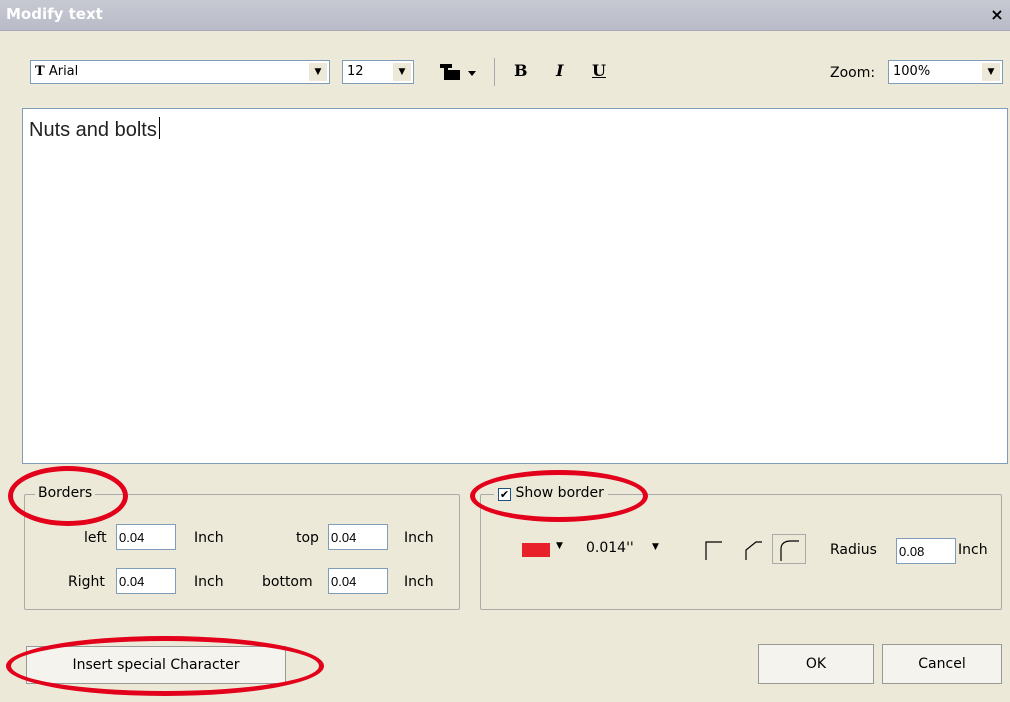 This screenshot has height=702, width=1010. What do you see at coordinates (494, 72) in the screenshot?
I see `toolbar-separator` at bounding box center [494, 72].